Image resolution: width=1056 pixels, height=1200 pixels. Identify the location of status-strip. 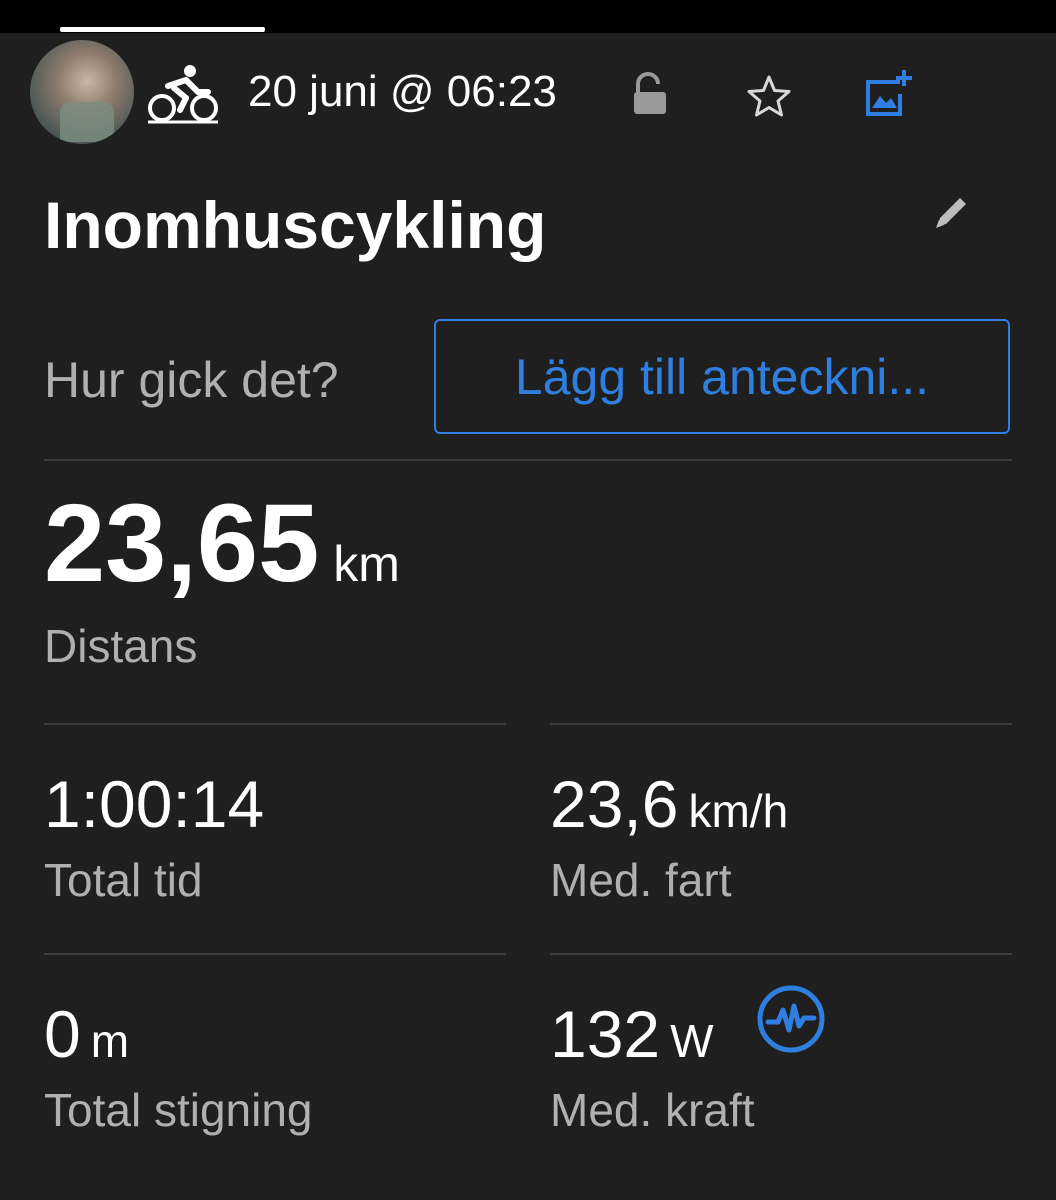
(528, 16).